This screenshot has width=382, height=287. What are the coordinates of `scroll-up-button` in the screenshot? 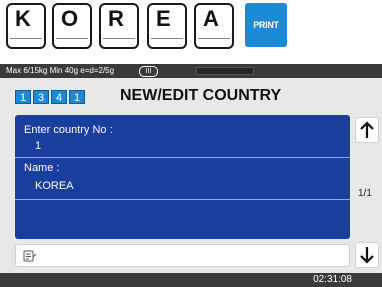 It's located at (367, 130).